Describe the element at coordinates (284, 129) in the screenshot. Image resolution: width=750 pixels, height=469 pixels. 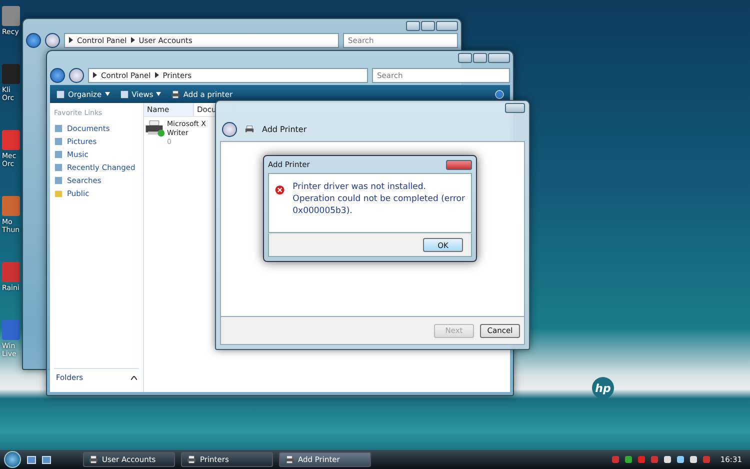
I see `wizard-title: Add Printer` at that location.